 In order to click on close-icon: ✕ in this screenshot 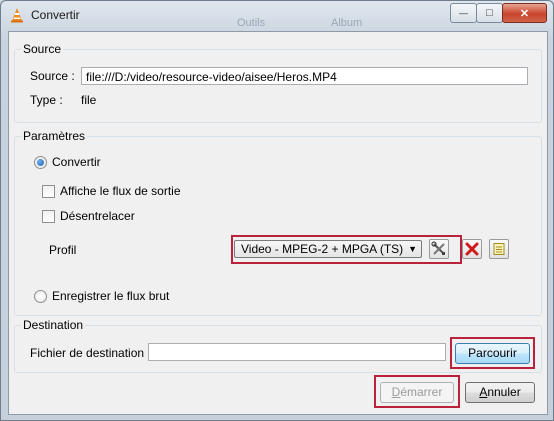, I will do `click(524, 13)`.